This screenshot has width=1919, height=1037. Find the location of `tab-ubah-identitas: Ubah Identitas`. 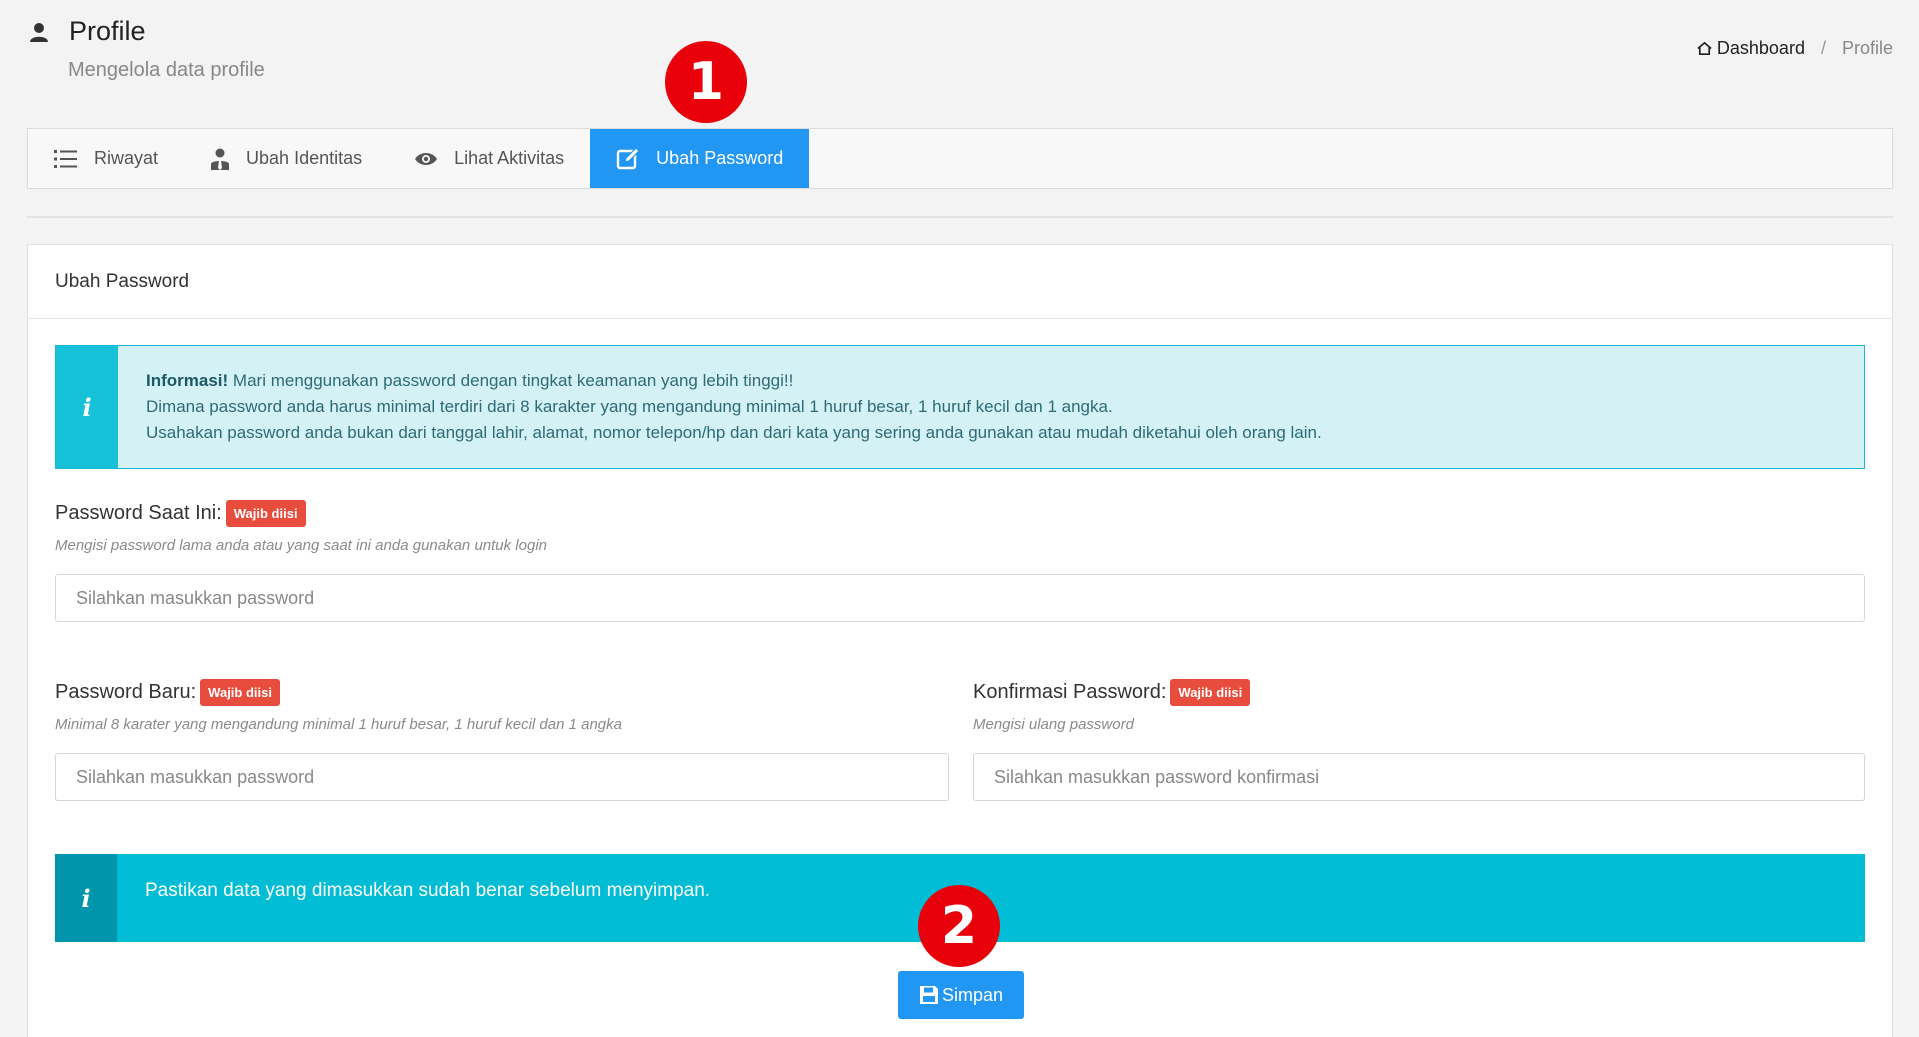

tab-ubah-identitas: Ubah Identitas is located at coordinates (286, 158).